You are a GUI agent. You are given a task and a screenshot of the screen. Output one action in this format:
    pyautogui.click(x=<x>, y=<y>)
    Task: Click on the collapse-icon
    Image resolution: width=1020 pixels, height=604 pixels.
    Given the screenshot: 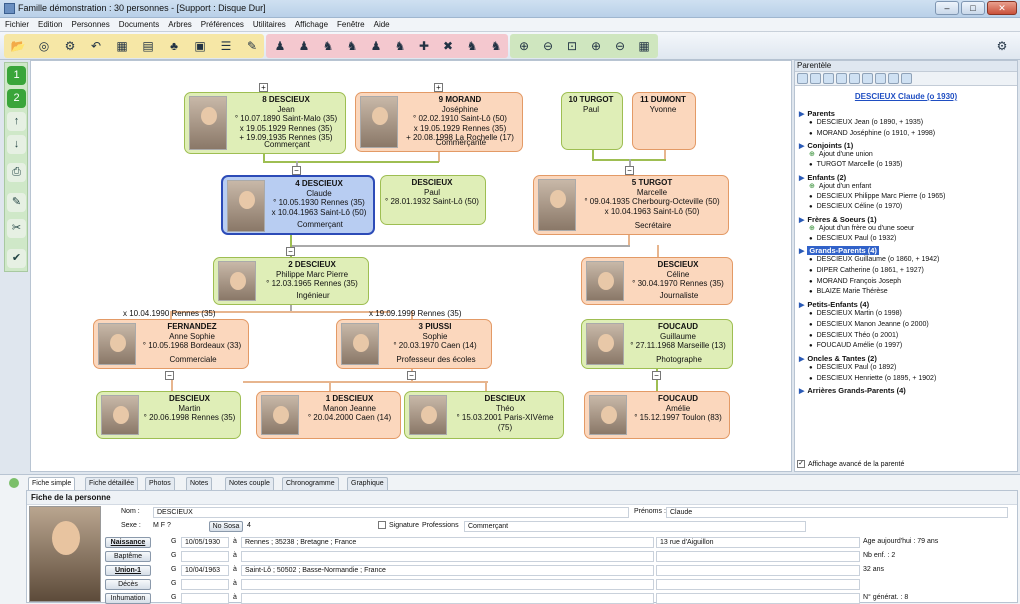 What is the action you would take?
    pyautogui.click(x=14, y=483)
    